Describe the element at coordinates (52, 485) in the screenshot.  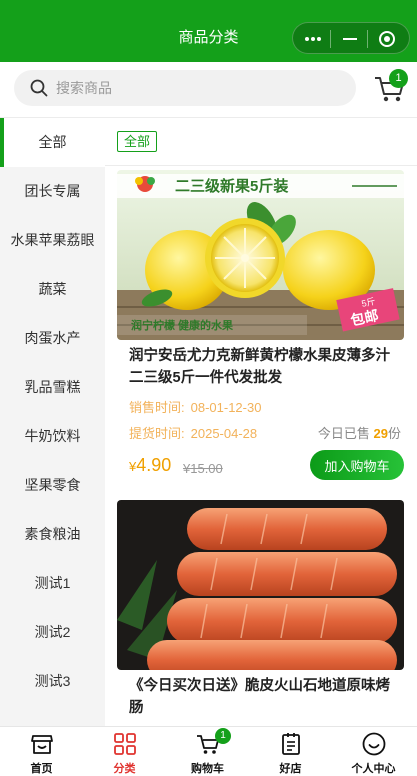
I see `sidebar-item-snacks: 坚果零食` at that location.